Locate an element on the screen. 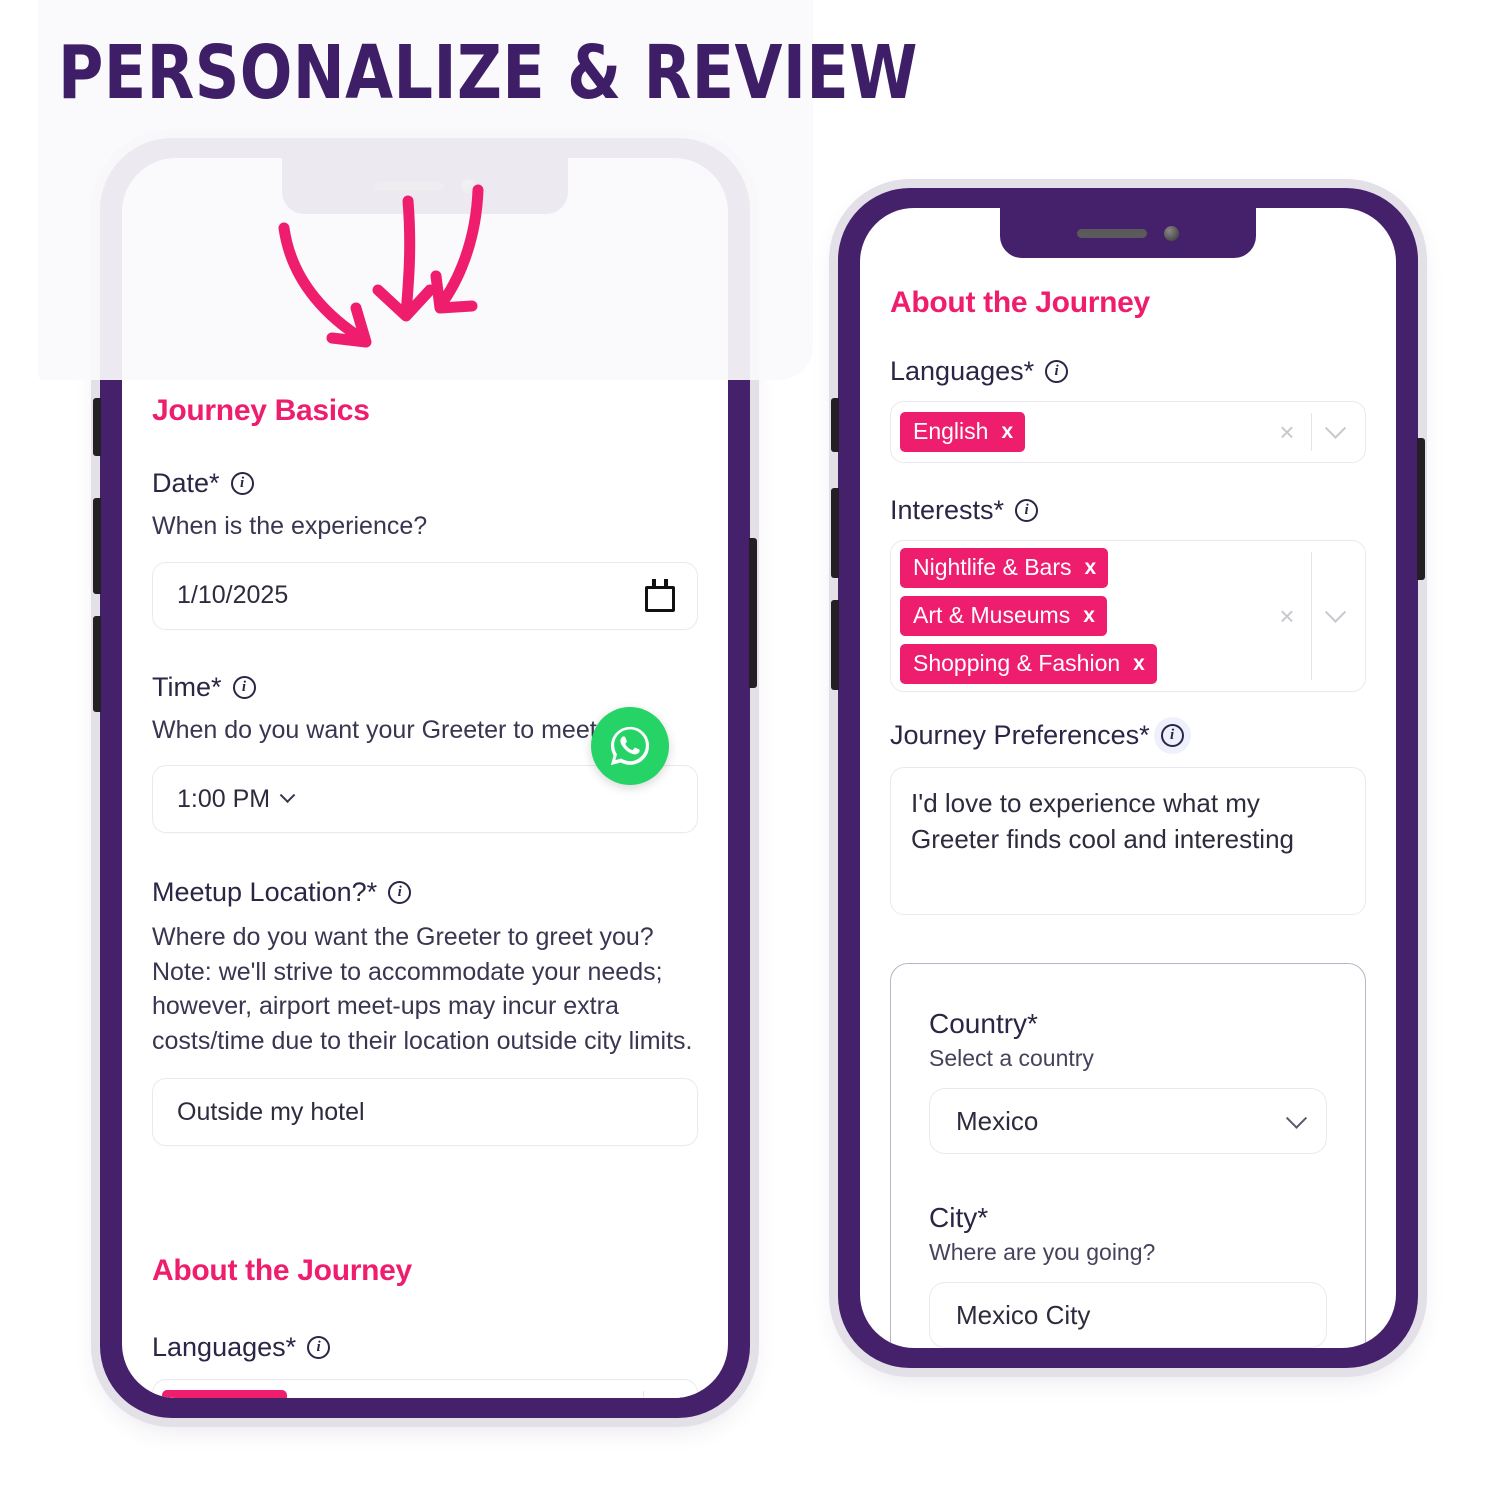 This screenshot has width=1500, height=1500. meetup-label-row: Meetup Location?* i is located at coordinates (425, 892).